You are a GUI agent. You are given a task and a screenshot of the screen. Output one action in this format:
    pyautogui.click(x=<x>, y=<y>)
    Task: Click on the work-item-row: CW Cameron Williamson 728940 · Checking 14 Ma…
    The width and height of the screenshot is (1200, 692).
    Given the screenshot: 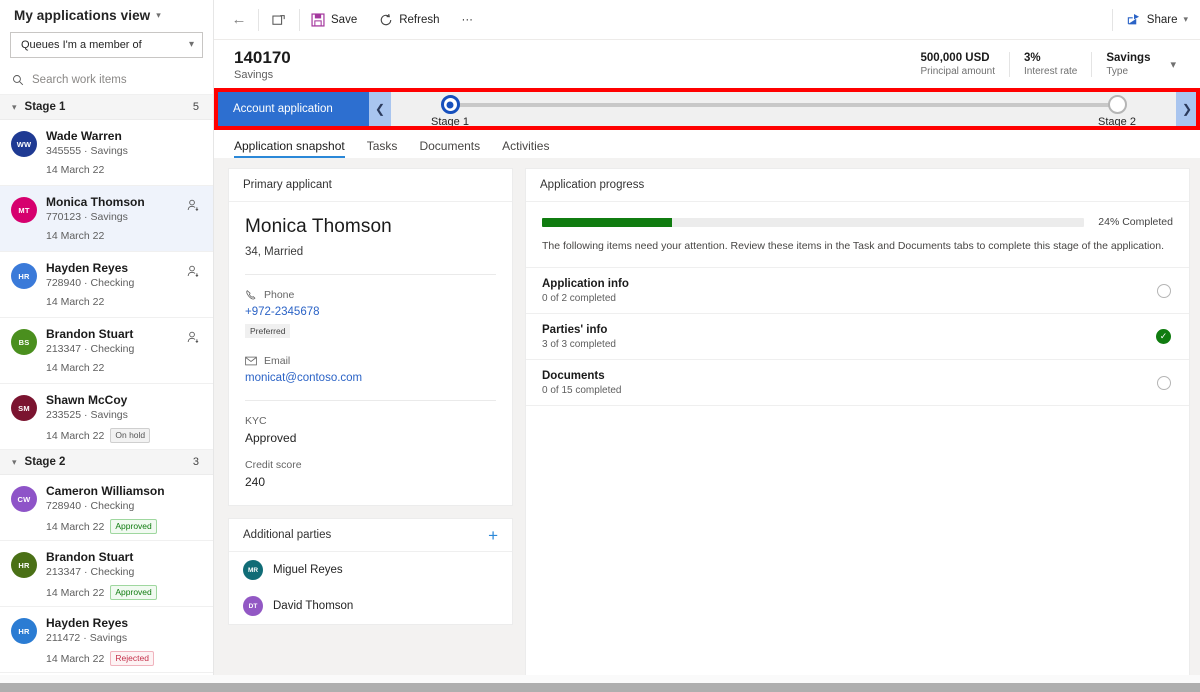 What is the action you would take?
    pyautogui.click(x=106, y=508)
    